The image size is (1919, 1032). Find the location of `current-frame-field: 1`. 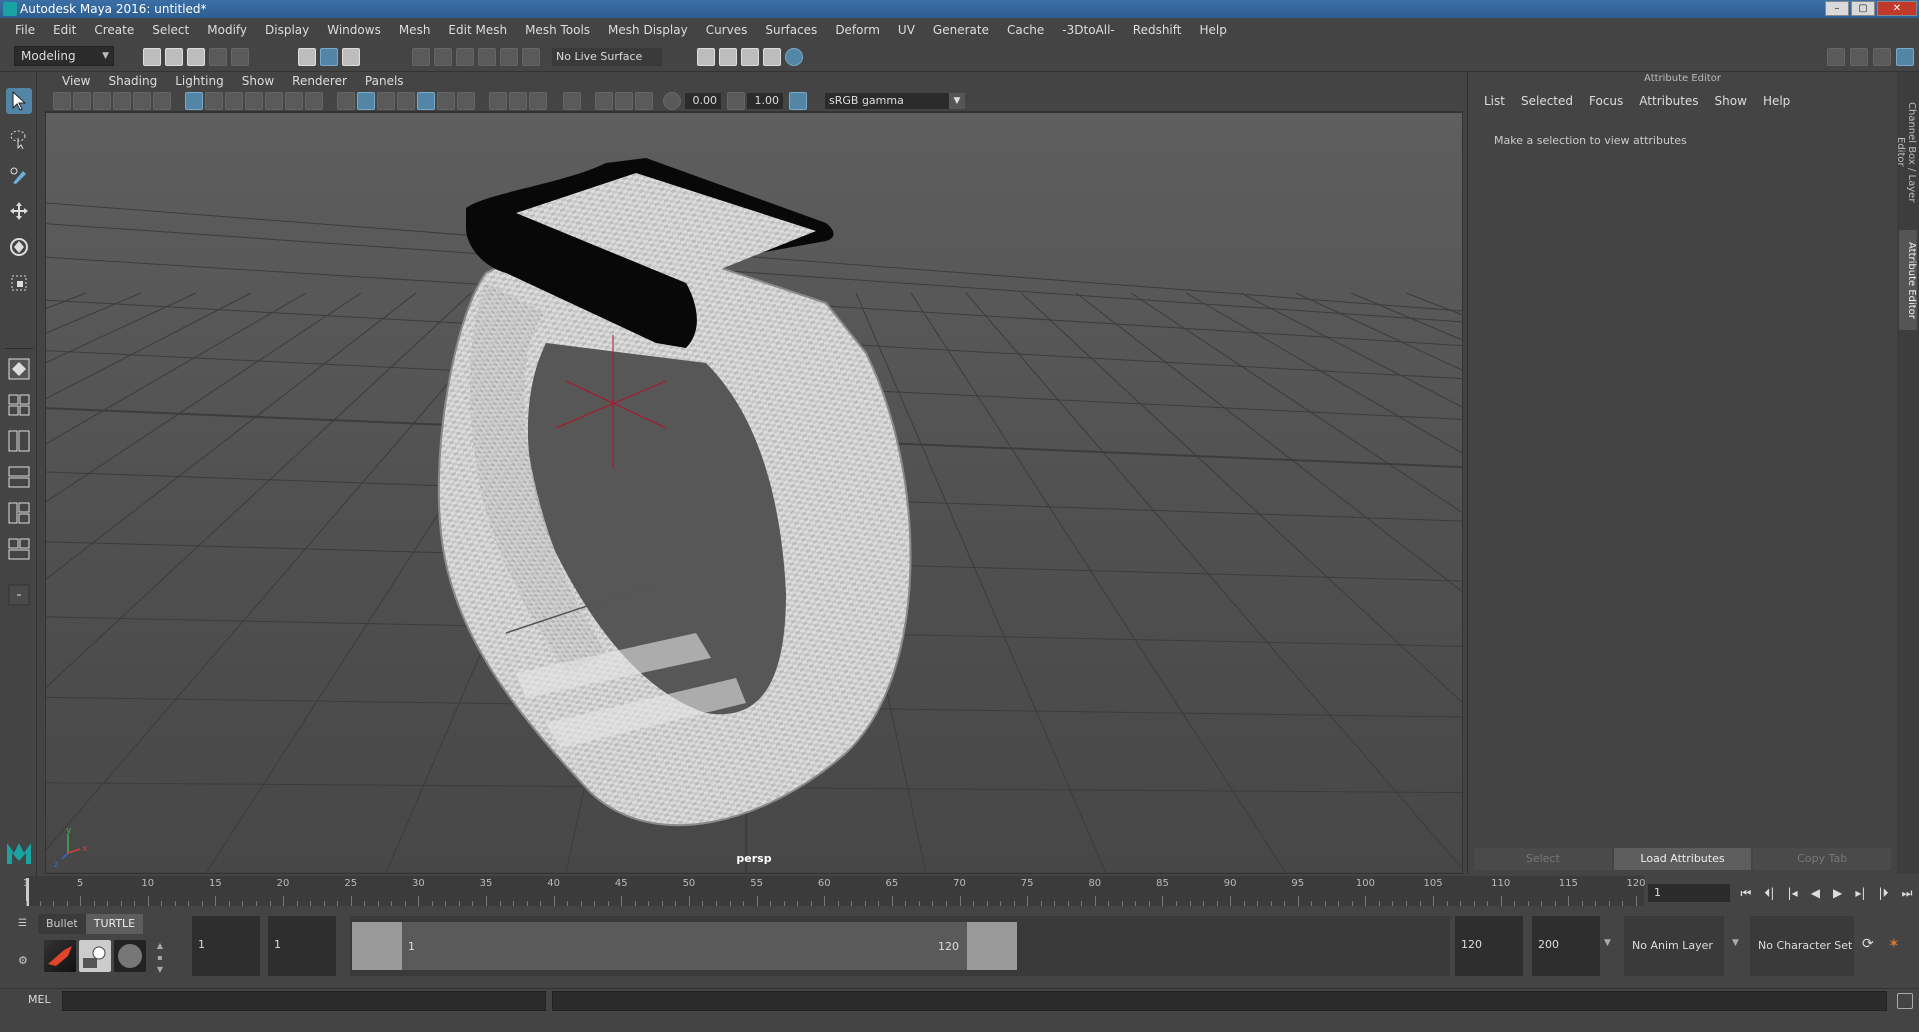

current-frame-field: 1 is located at coordinates (1689, 893).